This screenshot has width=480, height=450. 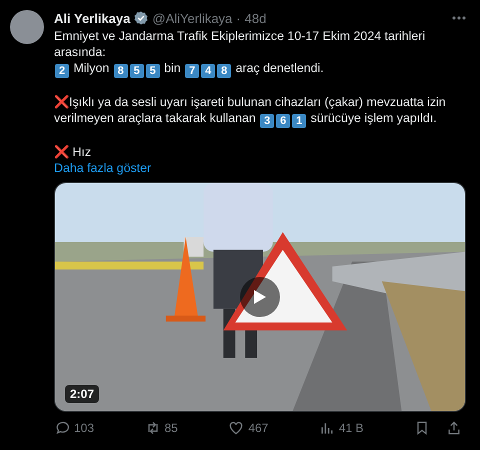 I want to click on play-button, so click(x=260, y=297).